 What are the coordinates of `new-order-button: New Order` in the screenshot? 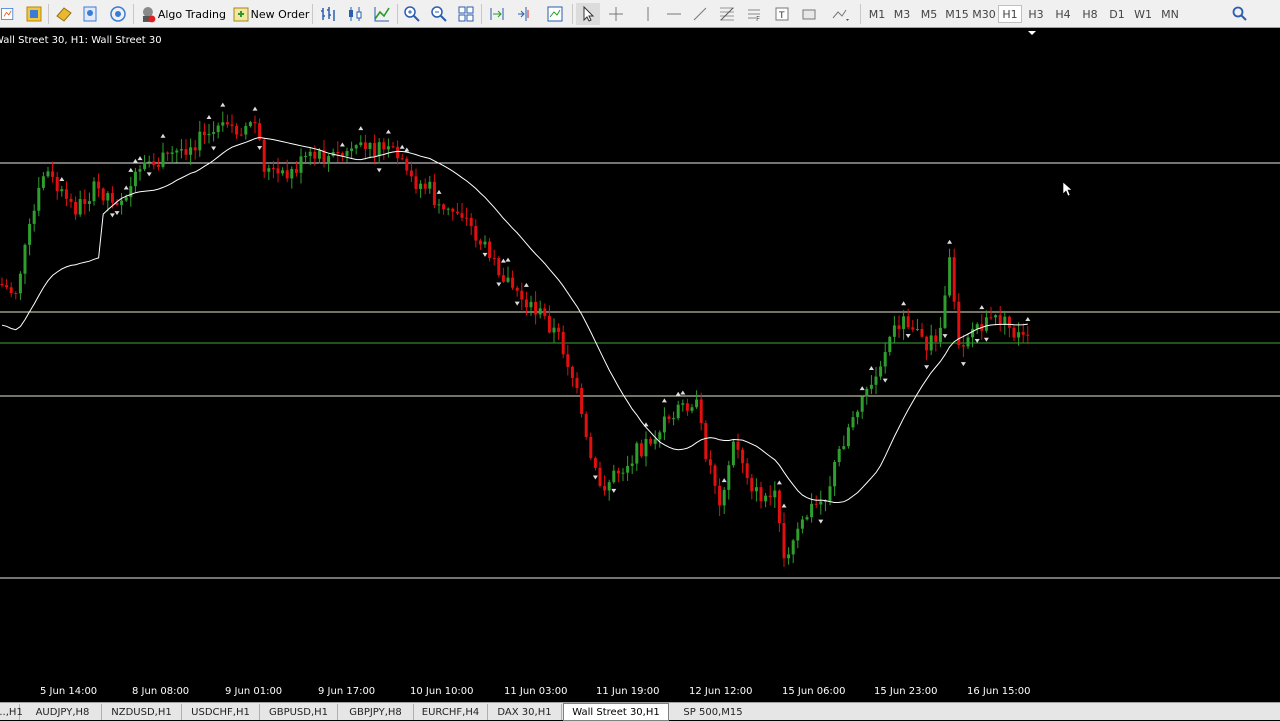 It's located at (270, 14).